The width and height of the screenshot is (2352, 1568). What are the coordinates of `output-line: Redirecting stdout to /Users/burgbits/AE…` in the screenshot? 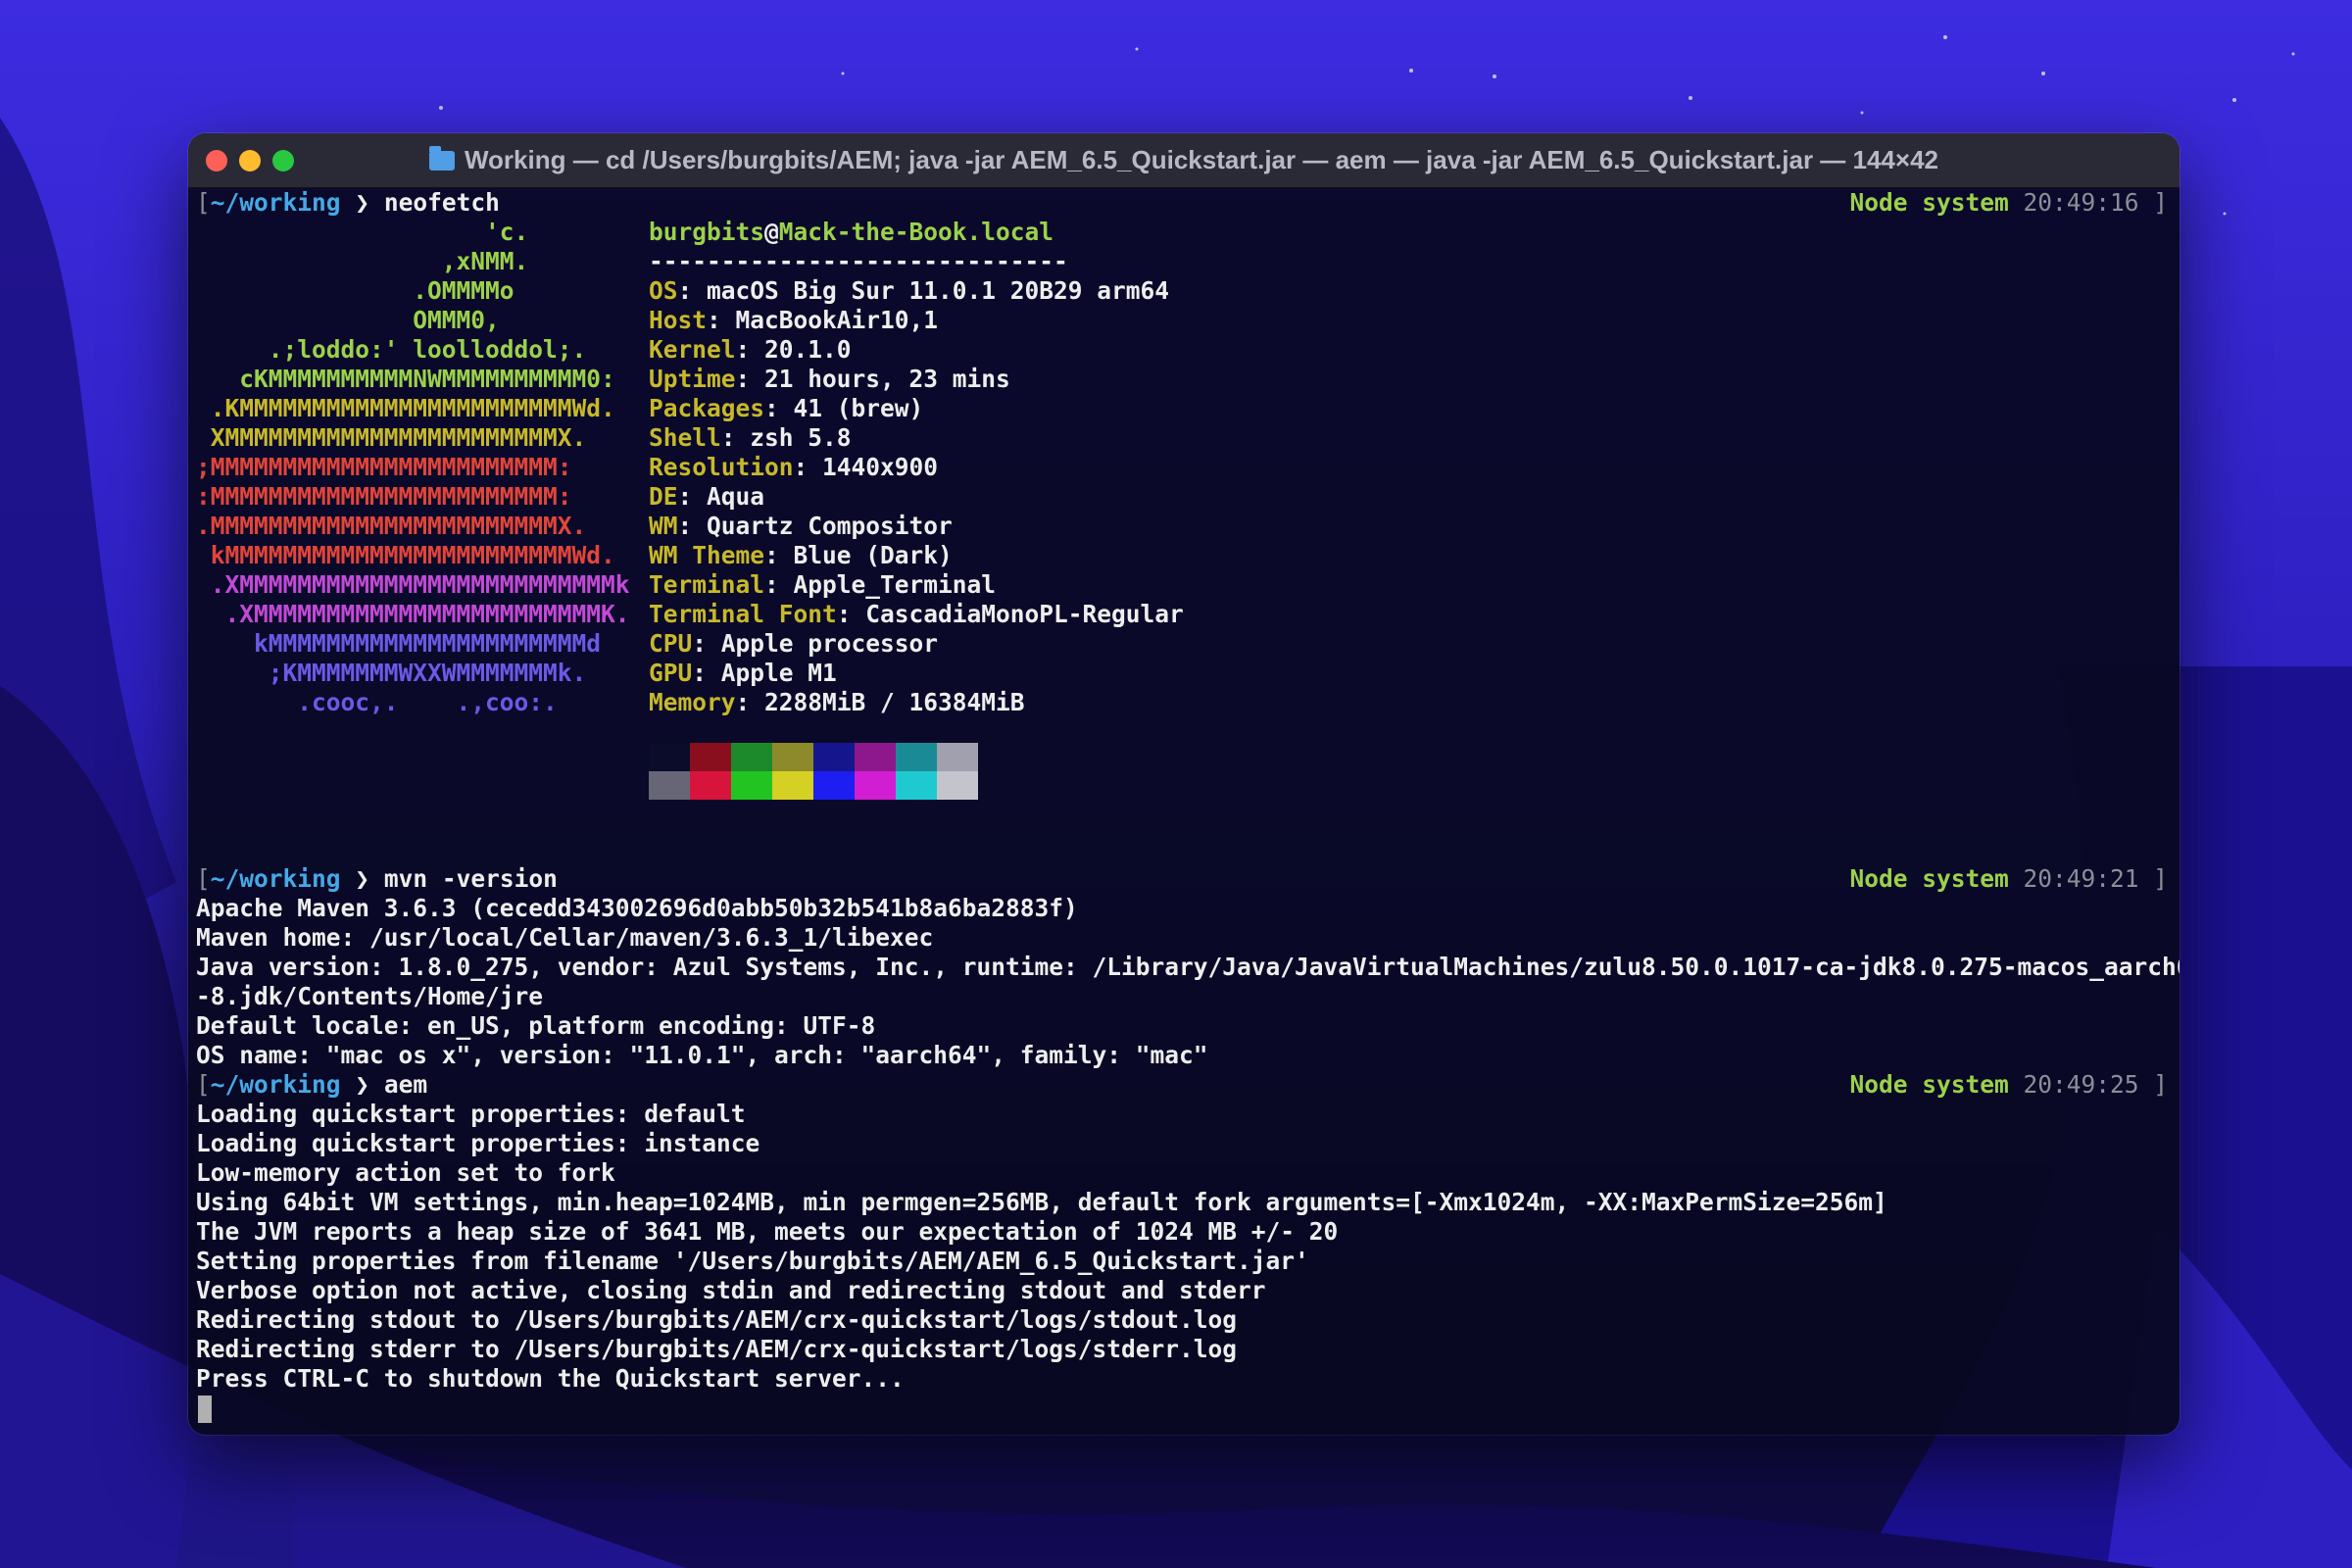 It's located at (717, 1319).